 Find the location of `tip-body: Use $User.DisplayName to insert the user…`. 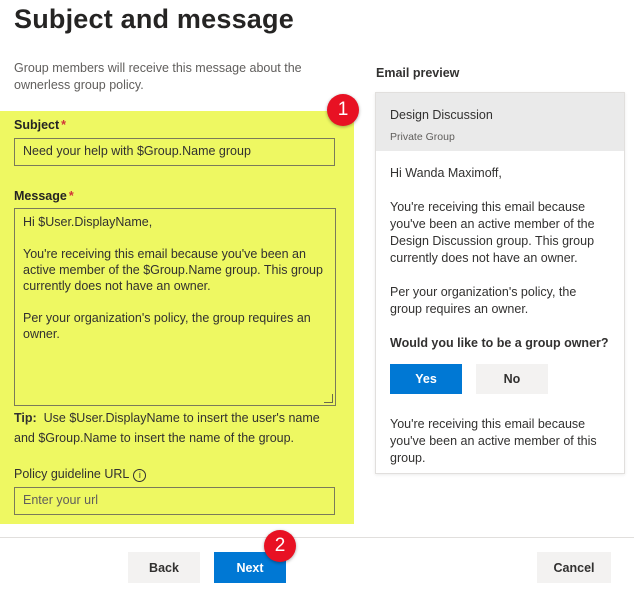

tip-body: Use $User.DisplayName to insert the user… is located at coordinates (167, 428).